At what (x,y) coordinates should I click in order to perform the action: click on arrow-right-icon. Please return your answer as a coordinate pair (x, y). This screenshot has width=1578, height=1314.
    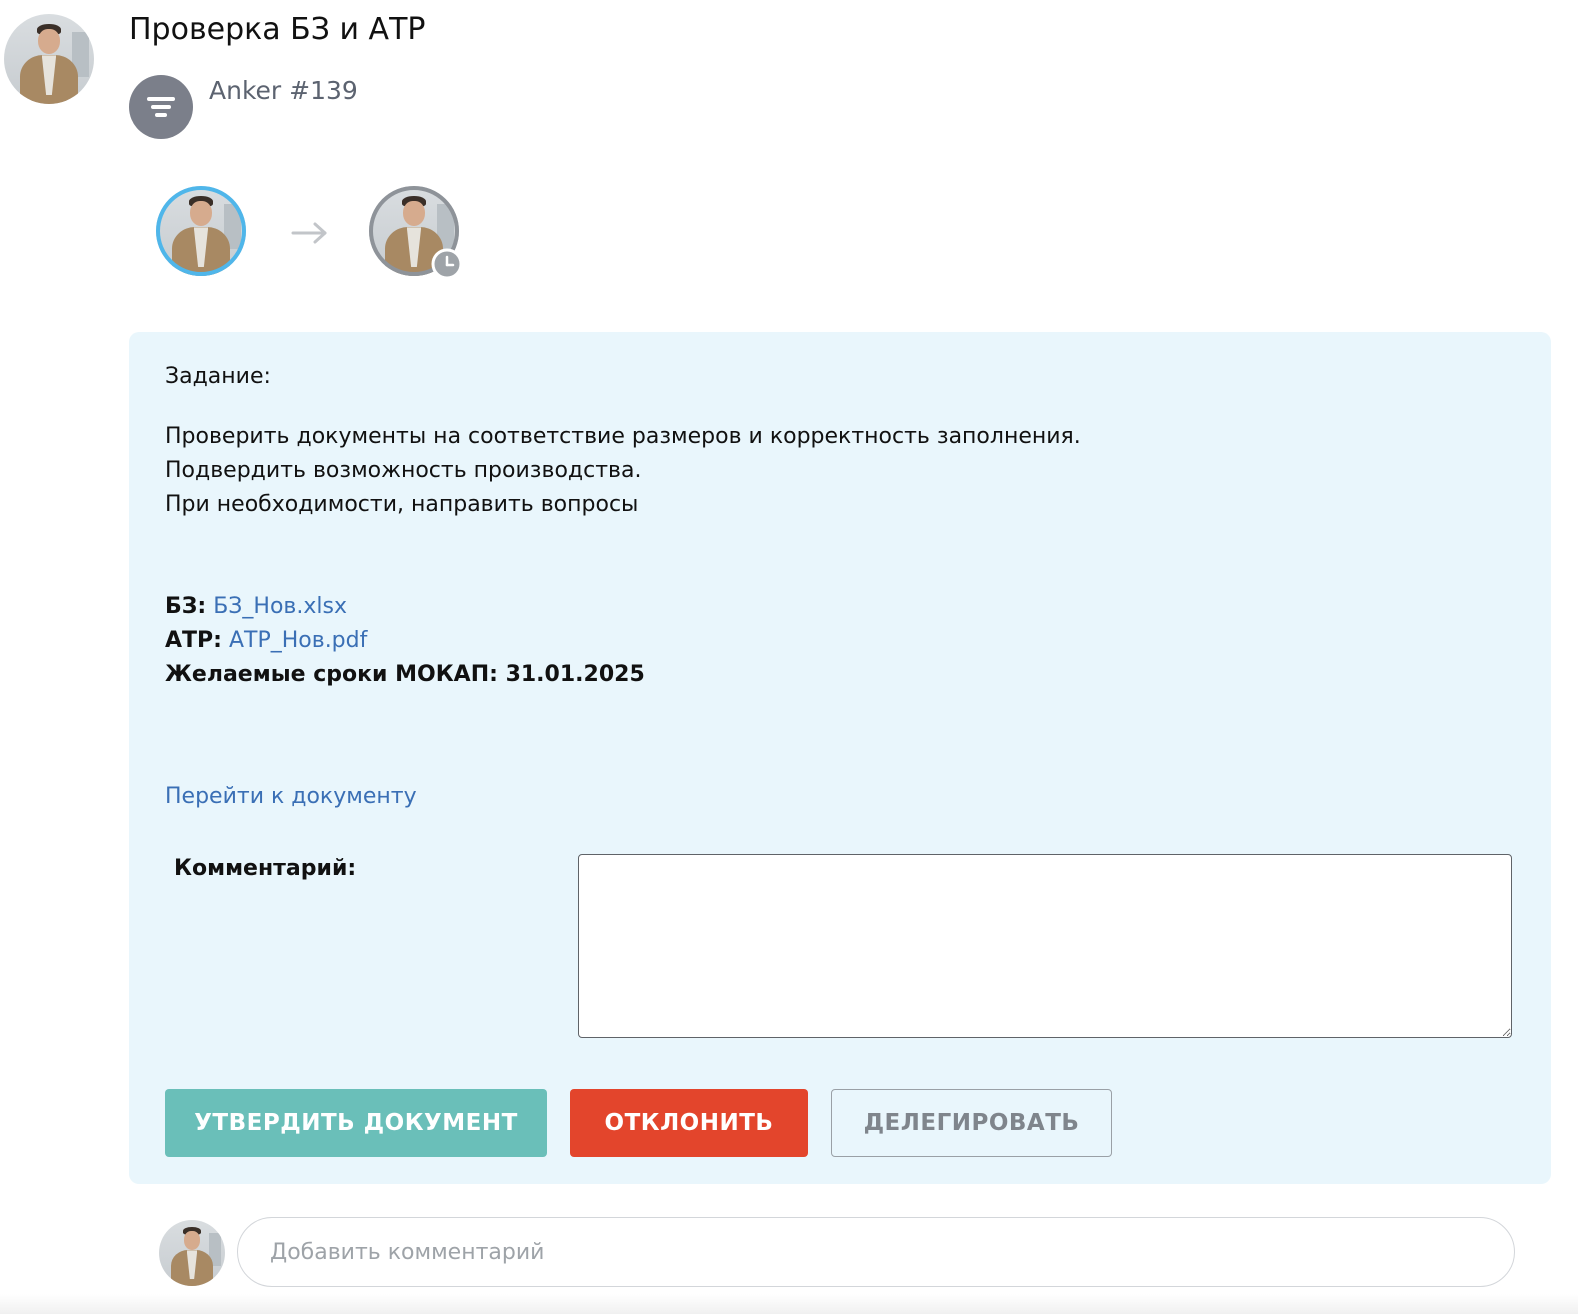
    Looking at the image, I should click on (309, 233).